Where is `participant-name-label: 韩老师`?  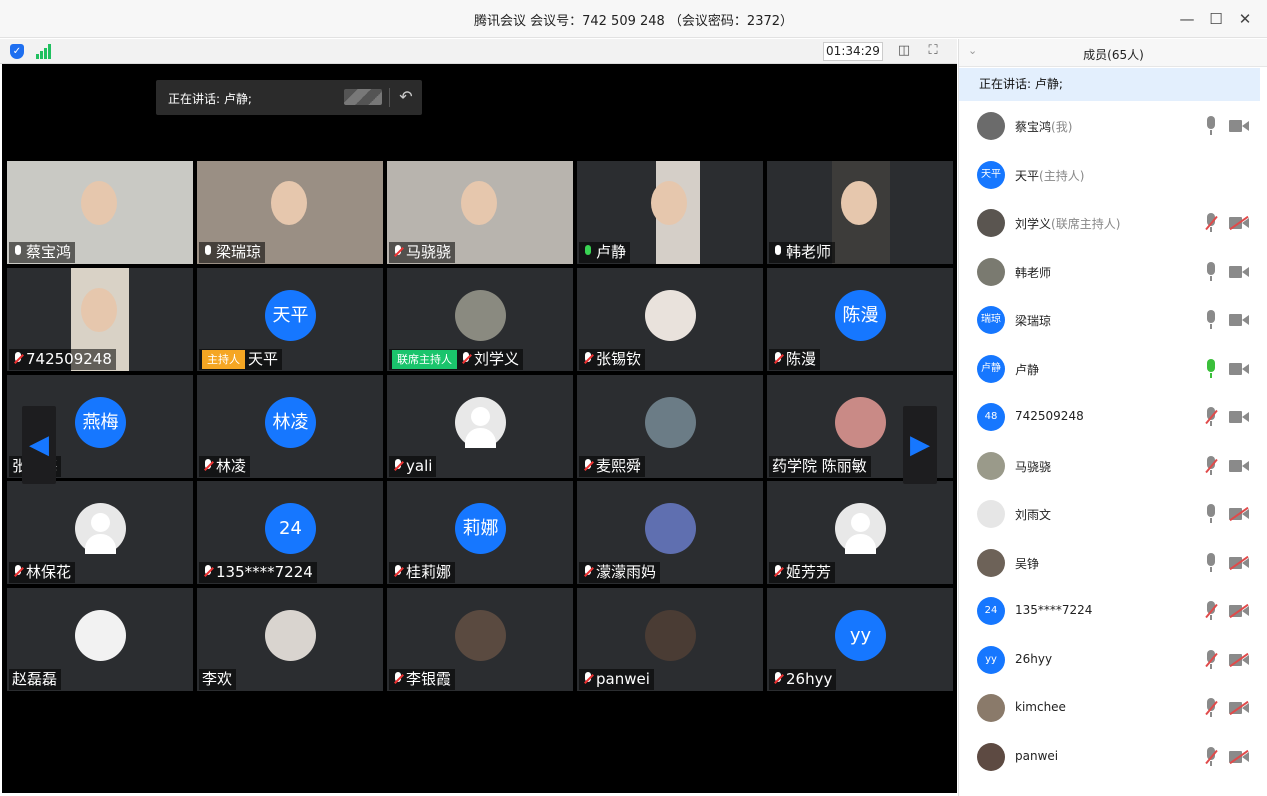 participant-name-label: 韩老师 is located at coordinates (802, 252).